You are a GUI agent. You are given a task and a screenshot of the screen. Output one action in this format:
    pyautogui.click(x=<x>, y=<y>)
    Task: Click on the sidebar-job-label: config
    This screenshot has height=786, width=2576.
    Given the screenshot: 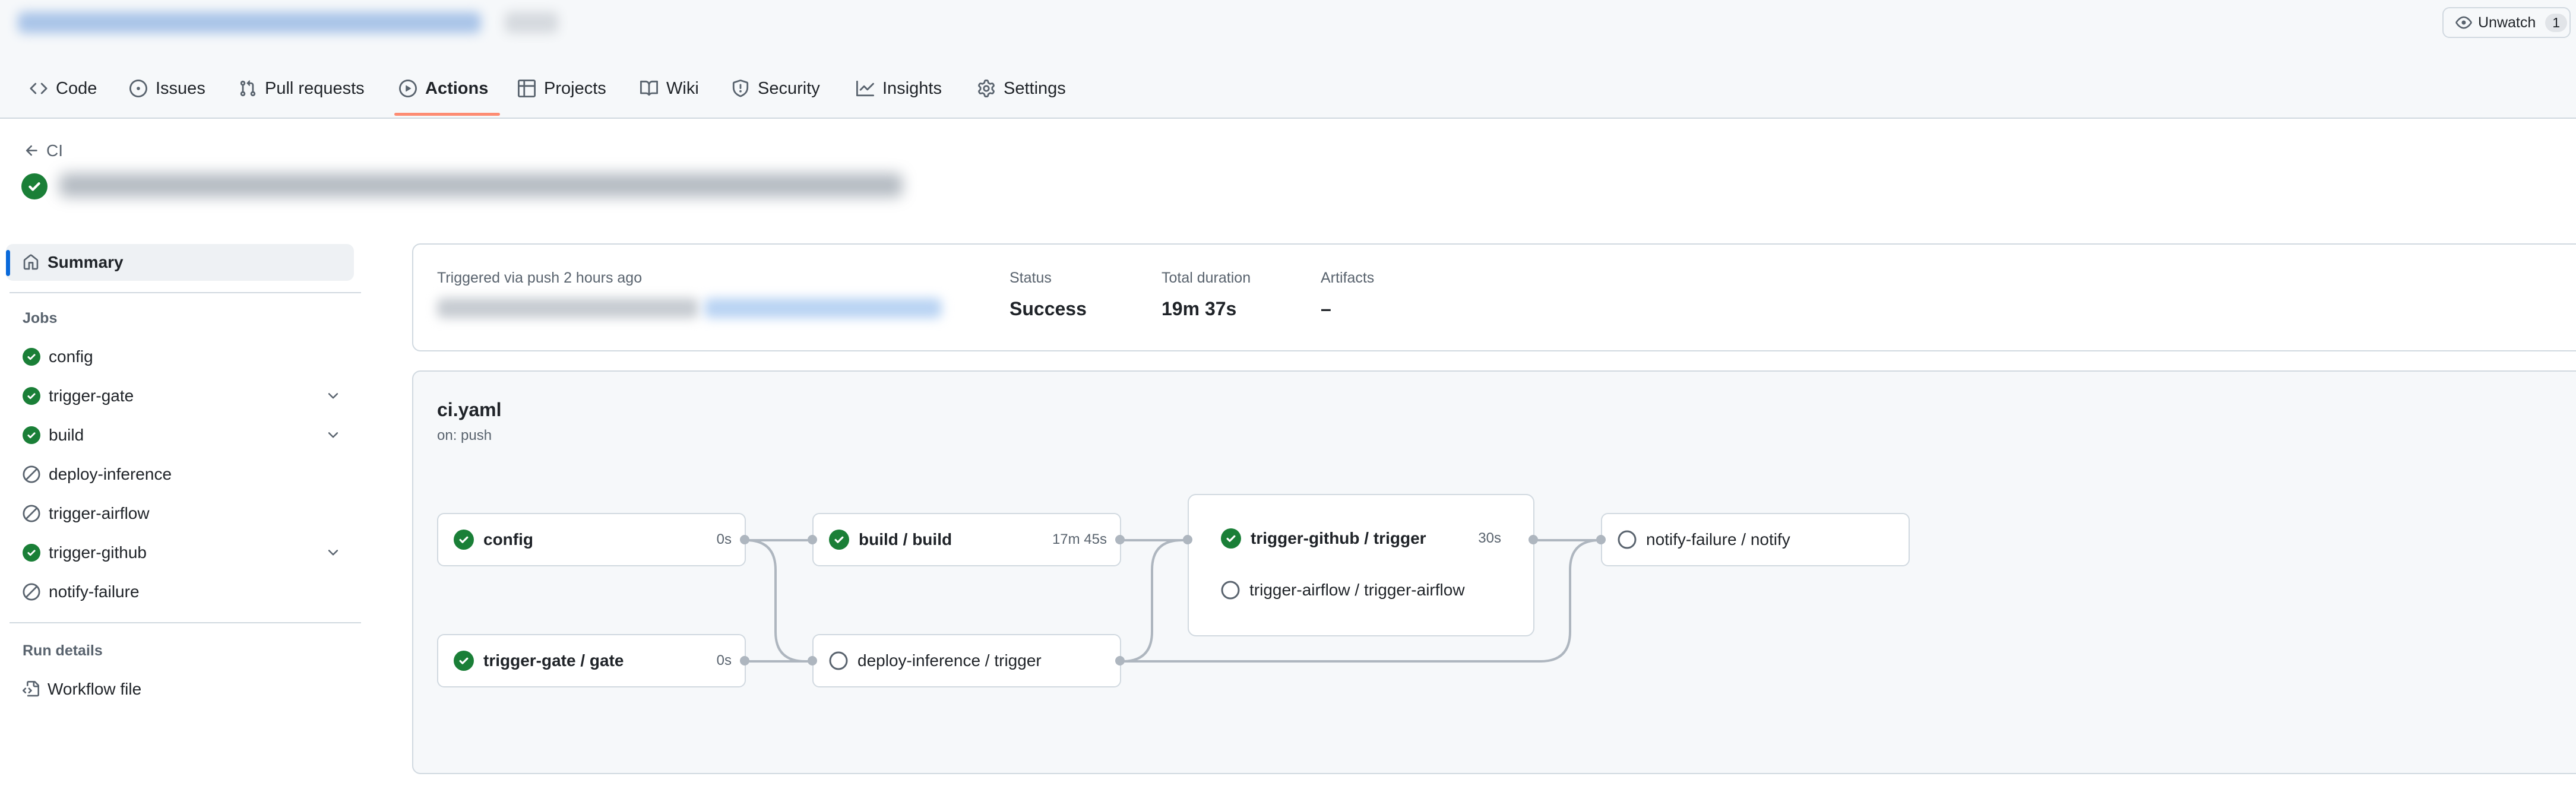 What is the action you would take?
    pyautogui.click(x=71, y=356)
    